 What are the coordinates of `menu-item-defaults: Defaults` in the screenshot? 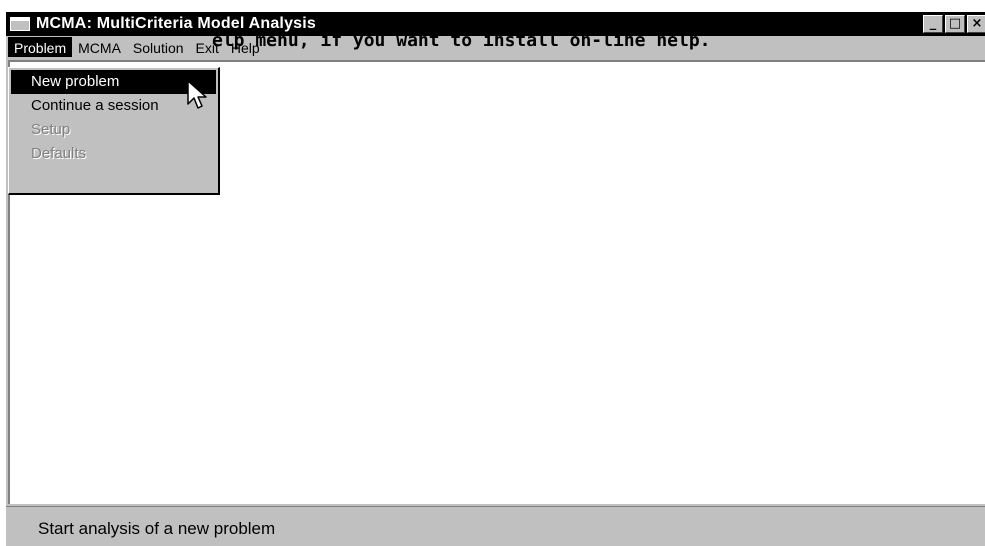 It's located at (59, 153).